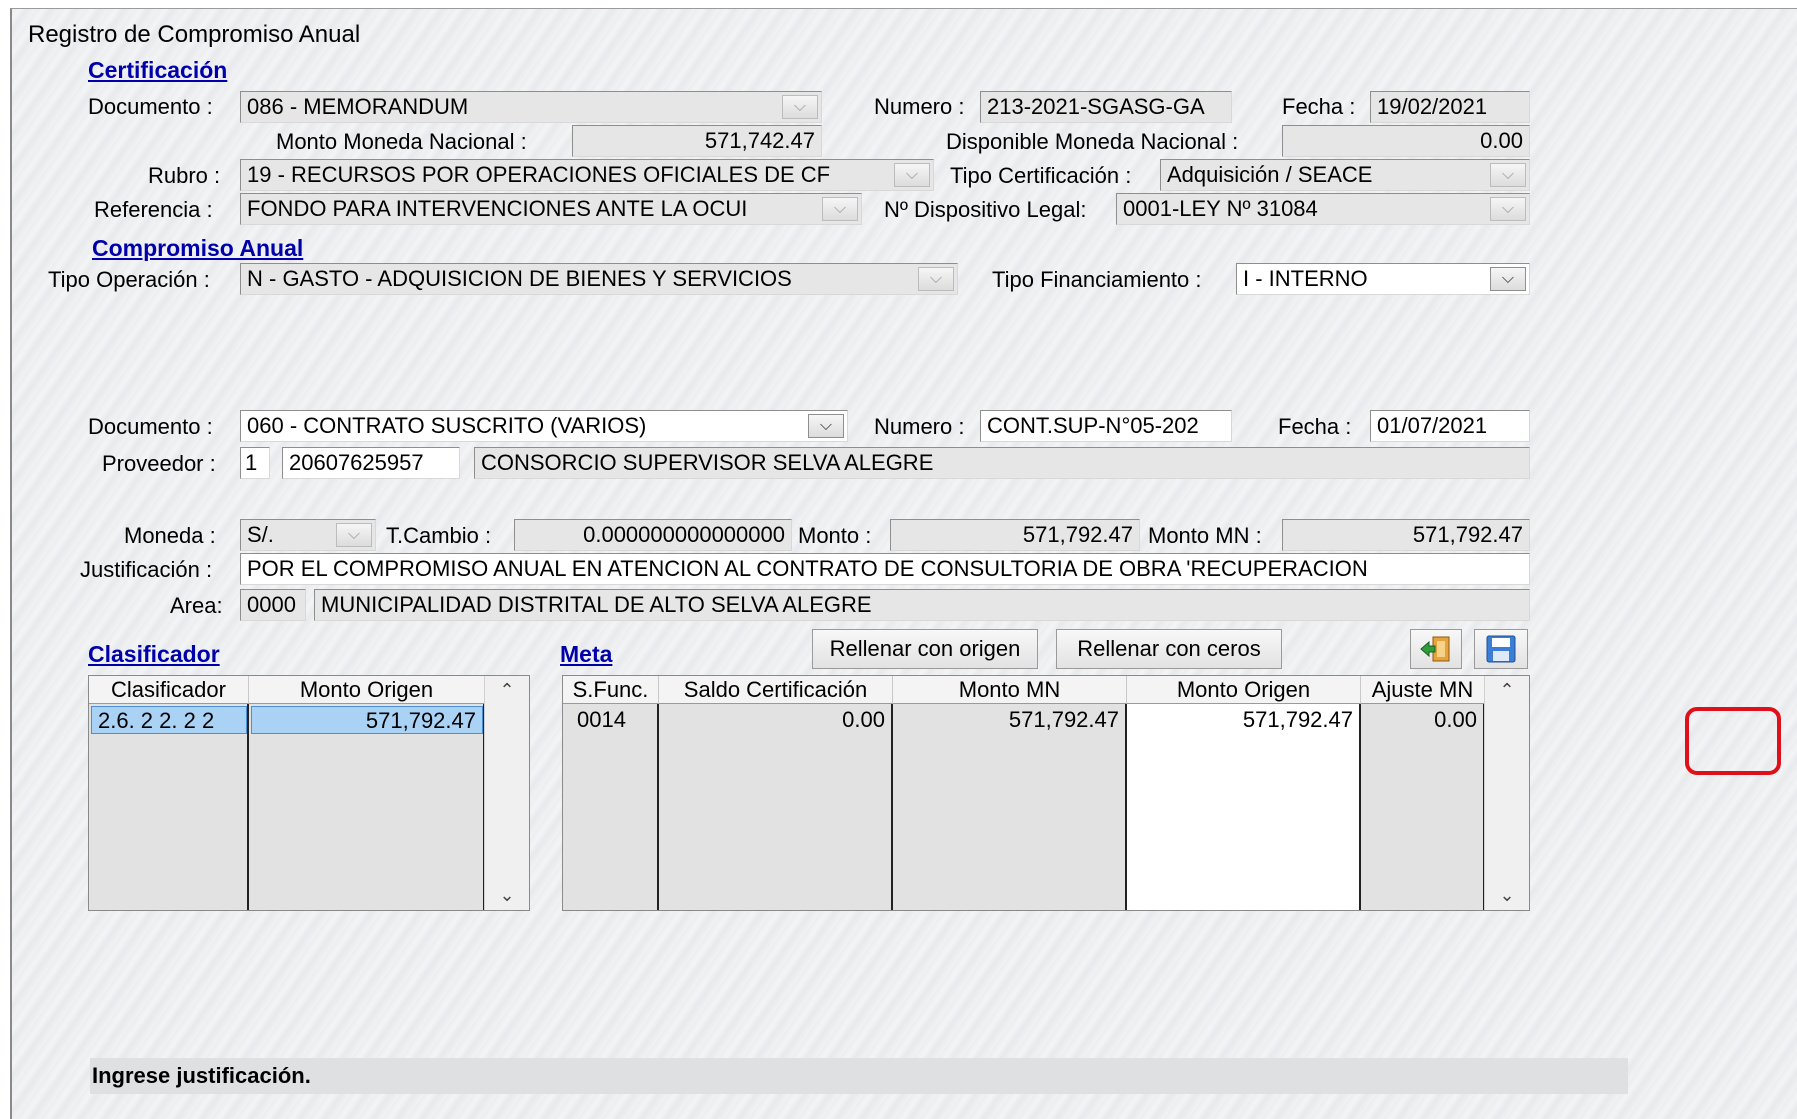 The height and width of the screenshot is (1119, 1797). What do you see at coordinates (586, 654) in the screenshot?
I see `section-meta: Meta` at bounding box center [586, 654].